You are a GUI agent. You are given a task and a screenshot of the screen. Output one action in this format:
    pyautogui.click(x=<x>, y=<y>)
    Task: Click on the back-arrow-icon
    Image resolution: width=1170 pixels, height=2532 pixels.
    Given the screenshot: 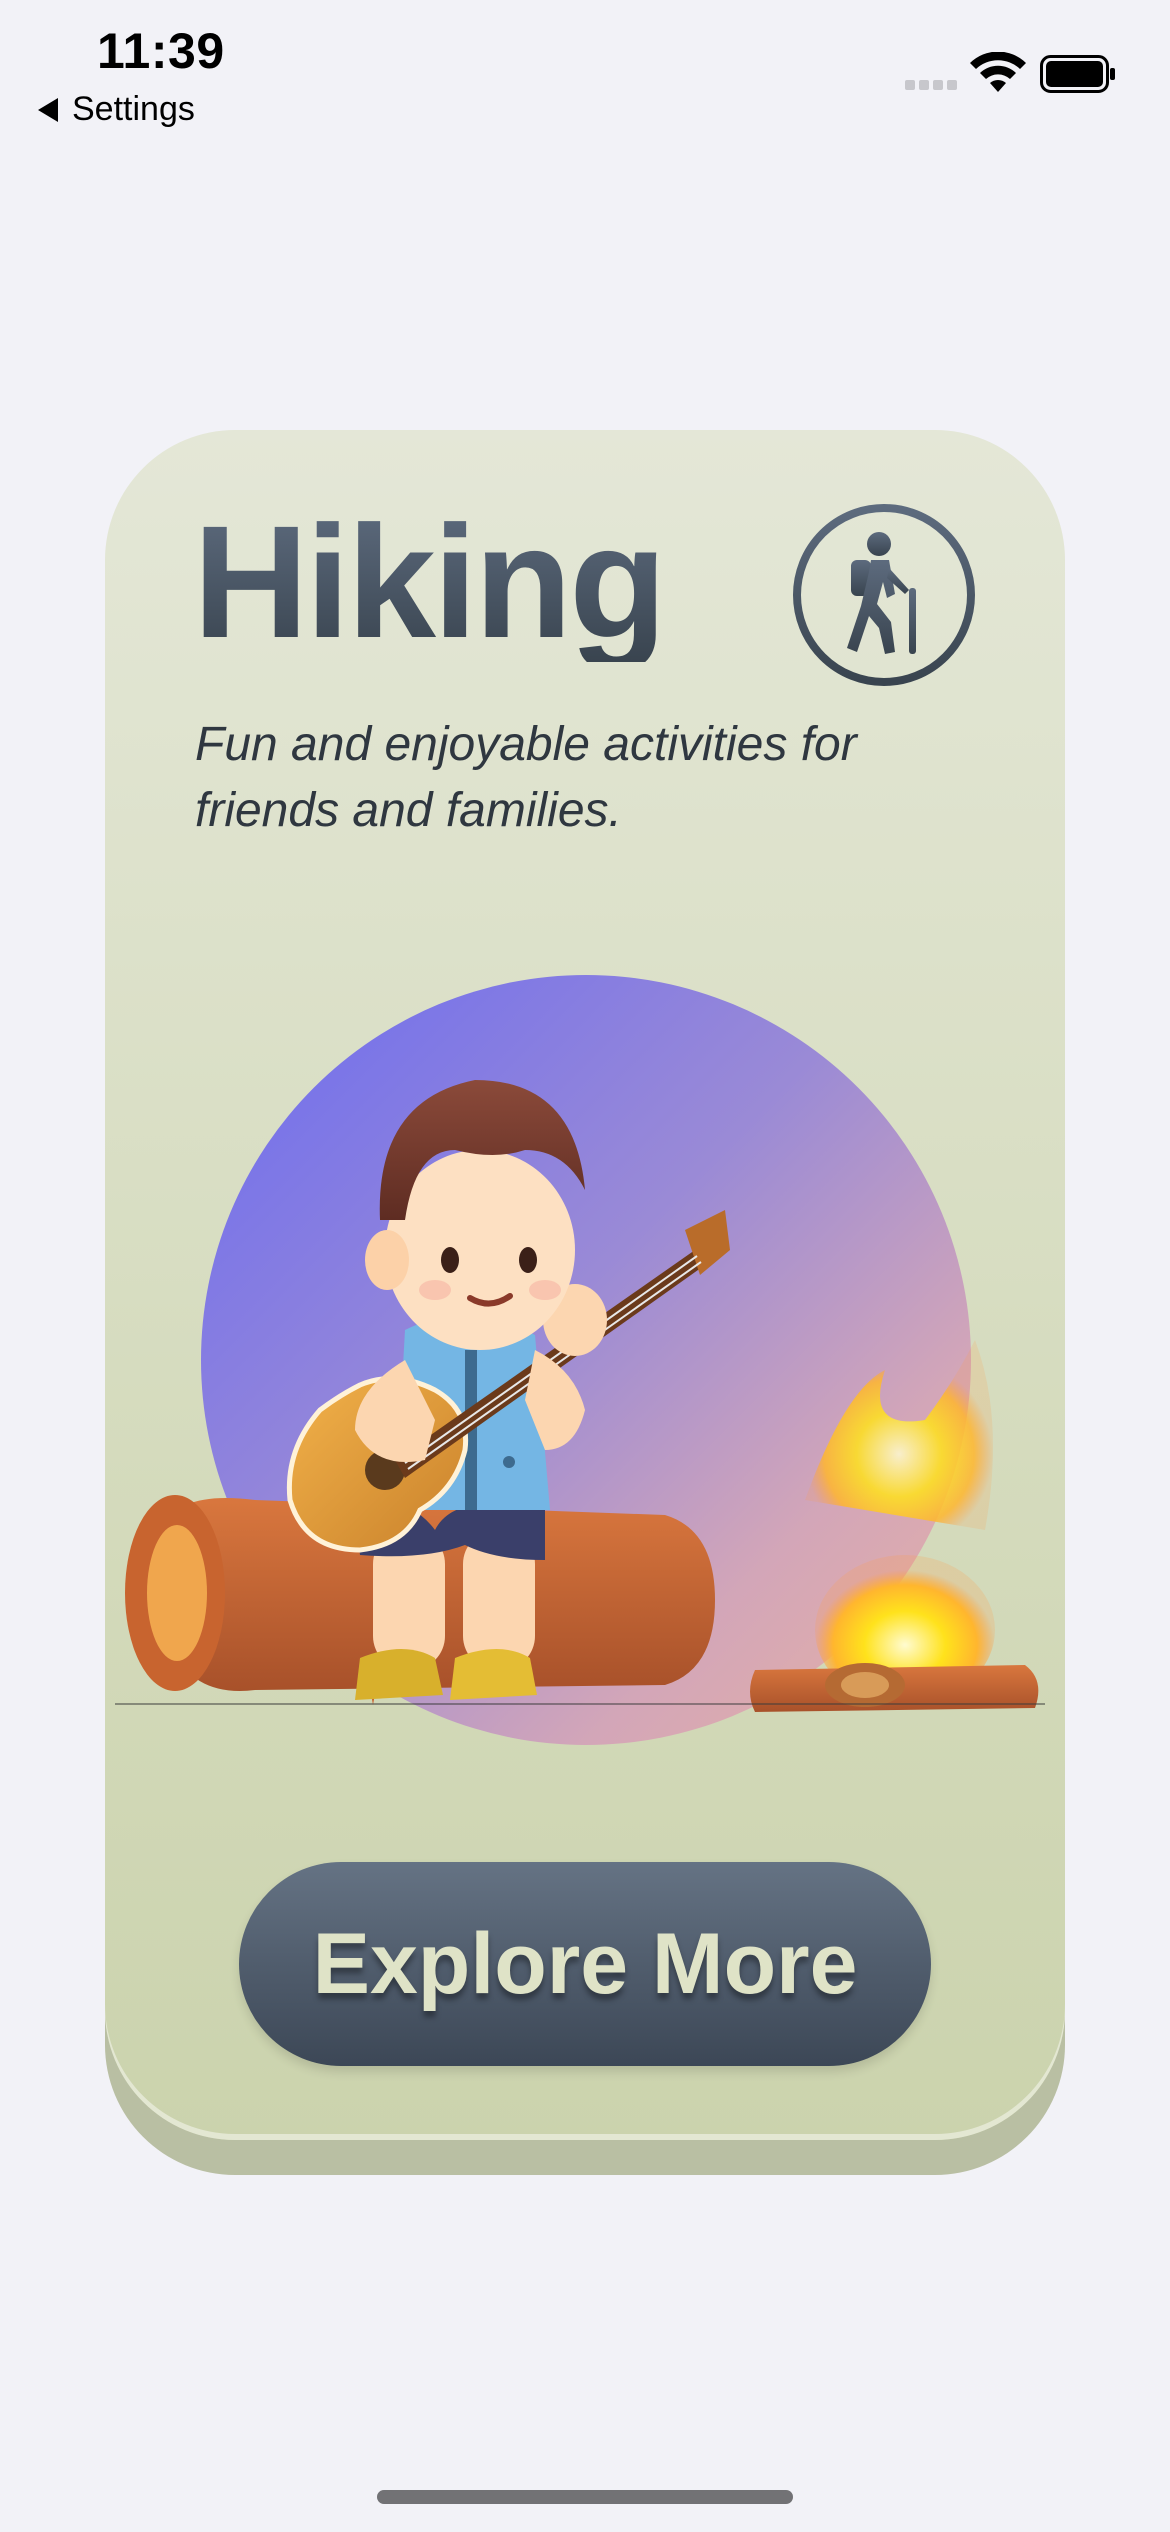 What is the action you would take?
    pyautogui.click(x=48, y=109)
    